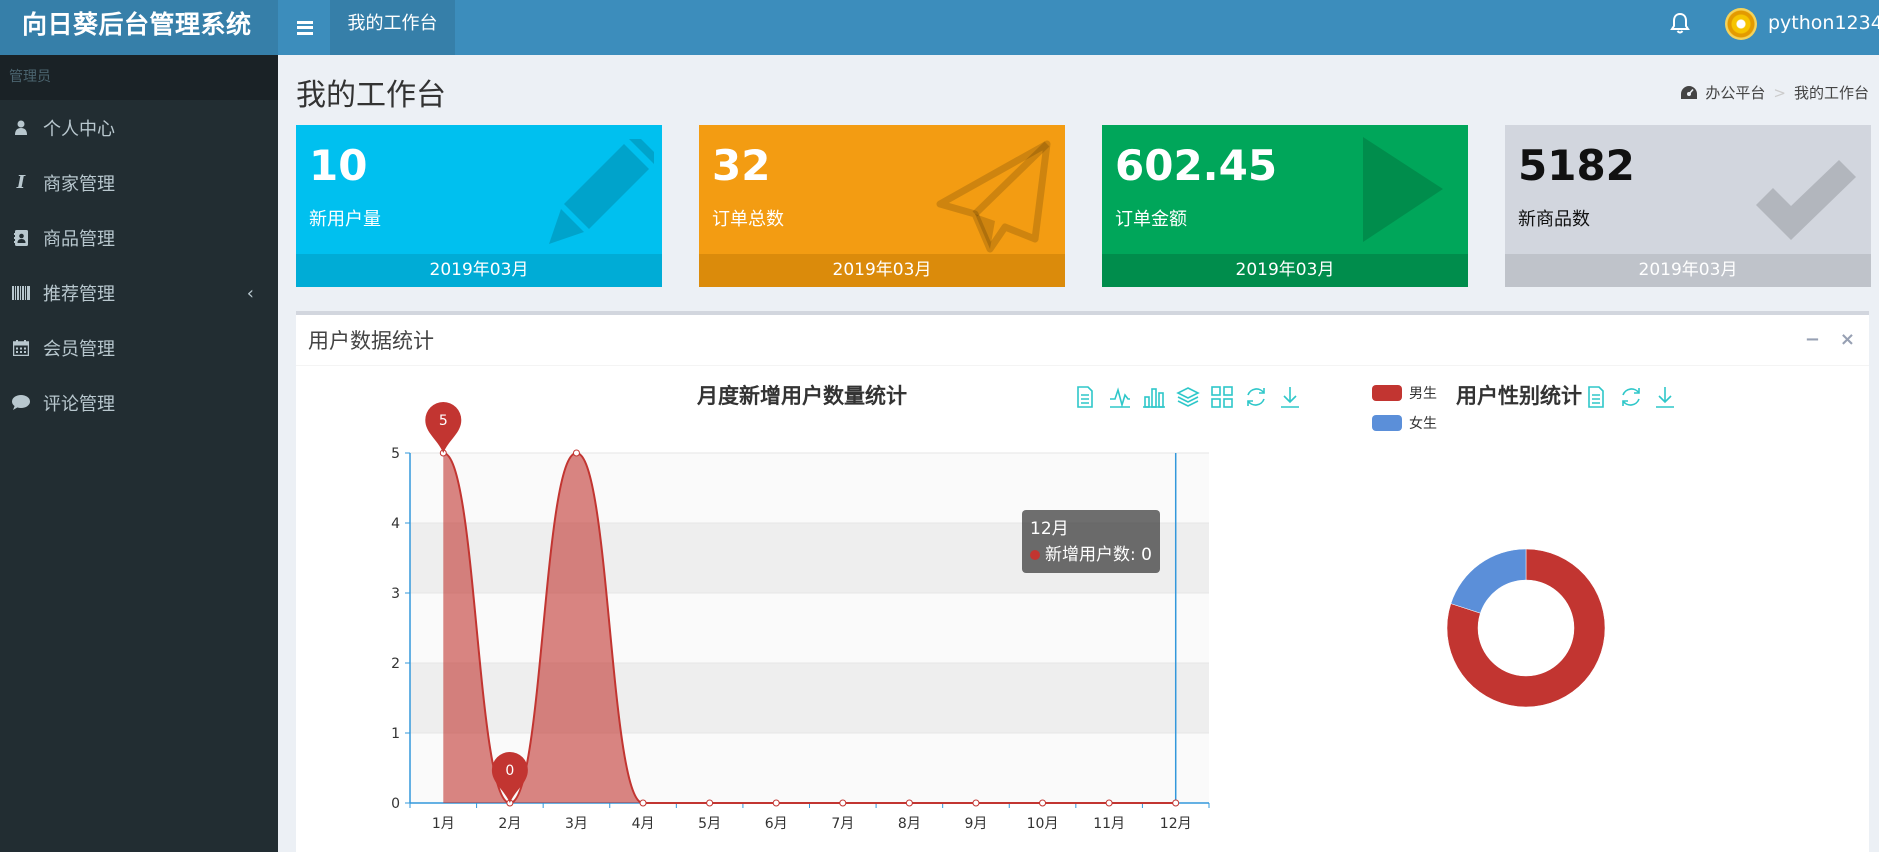  I want to click on mark-point-label: 0, so click(509, 771).